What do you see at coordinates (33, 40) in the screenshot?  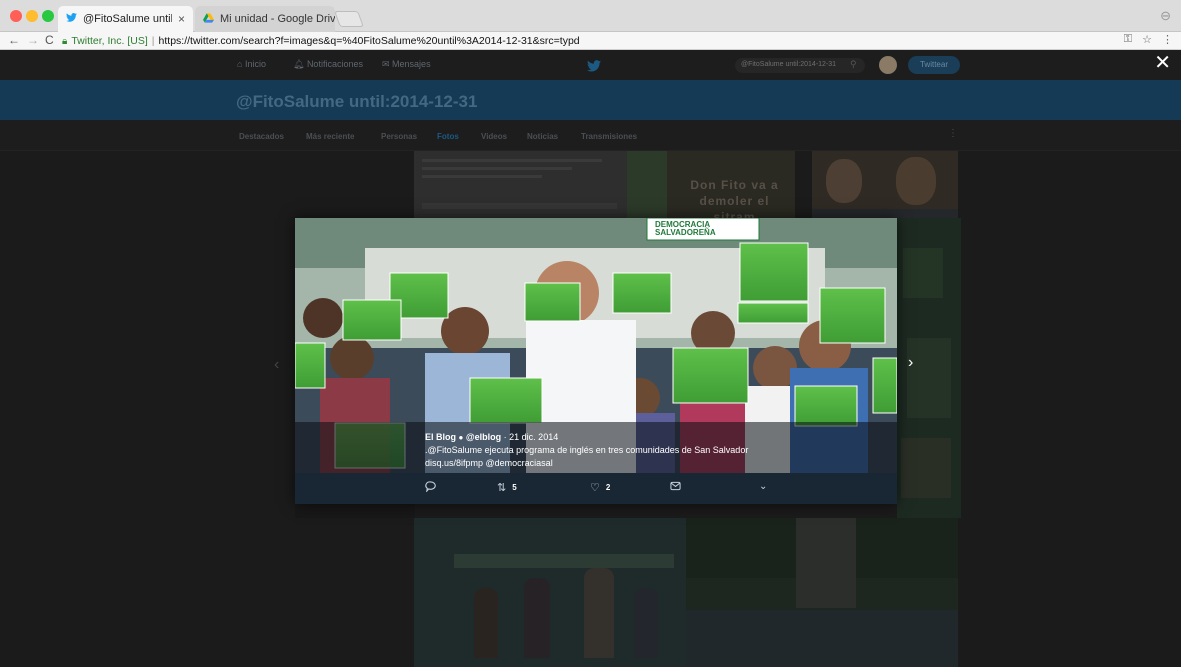 I see `forward-icon: →` at bounding box center [33, 40].